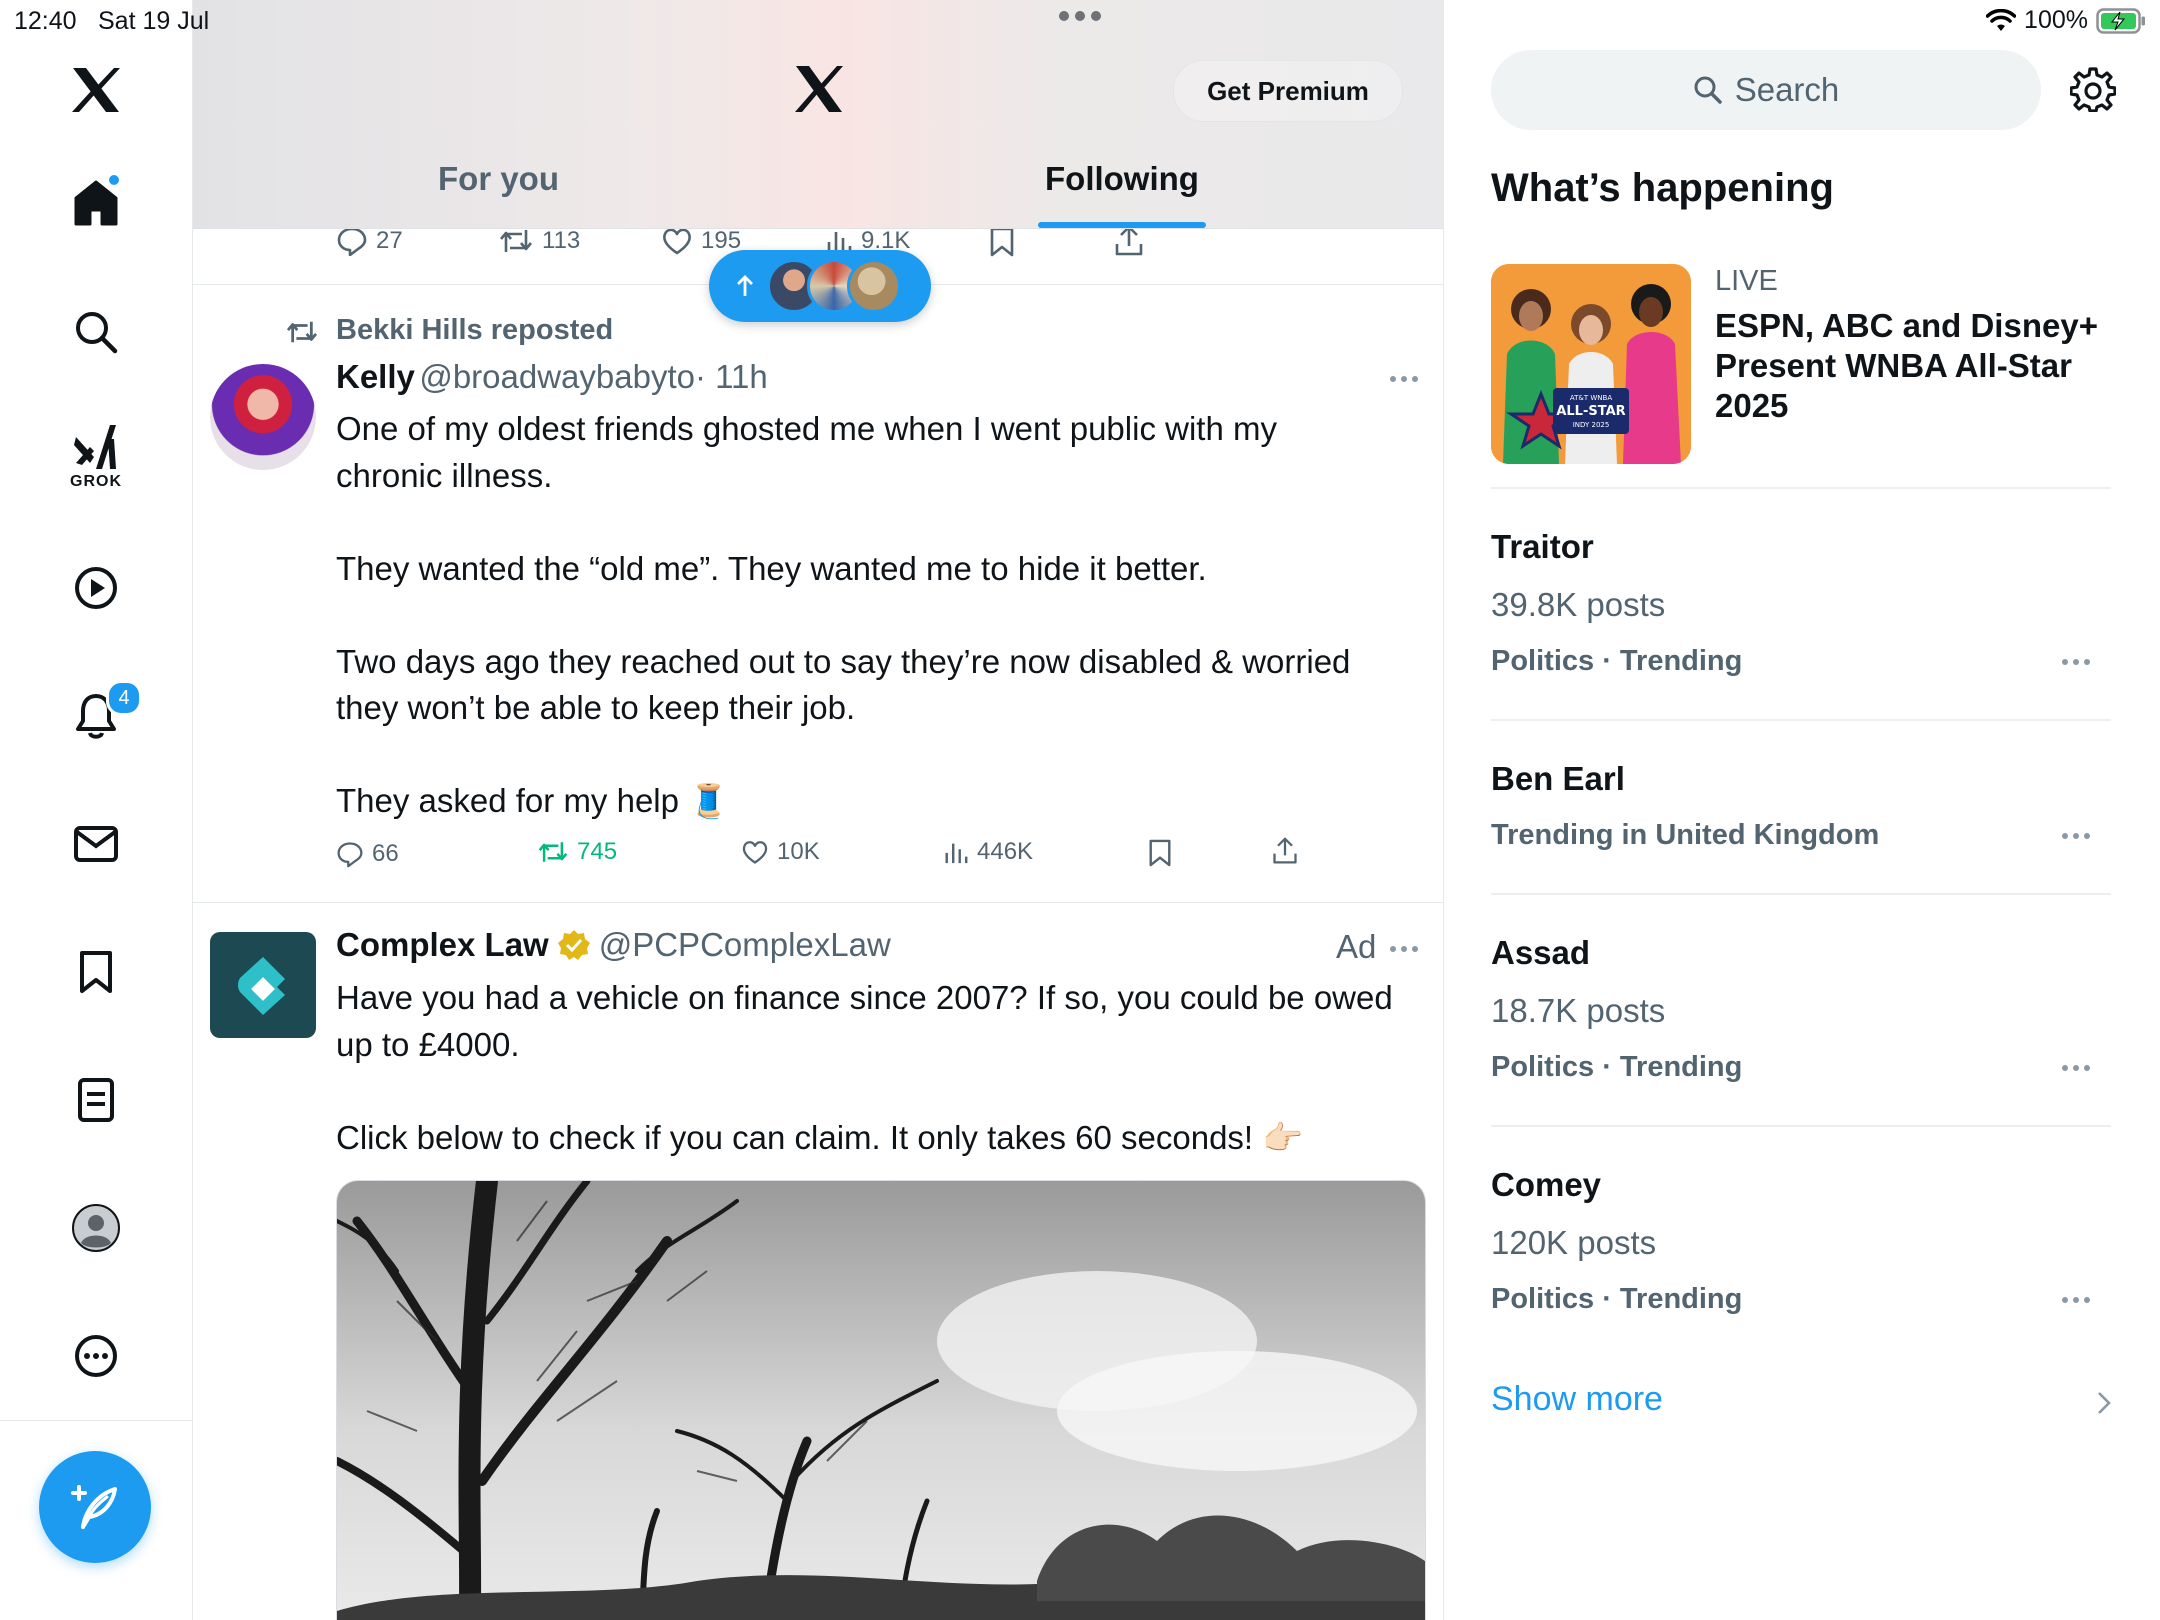 The height and width of the screenshot is (1620, 2160). I want to click on profile-icon, so click(96, 1228).